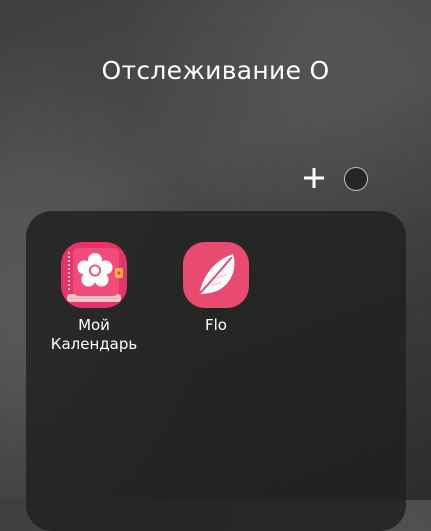 Image resolution: width=431 pixels, height=531 pixels. I want to click on folder-color-button, so click(356, 179).